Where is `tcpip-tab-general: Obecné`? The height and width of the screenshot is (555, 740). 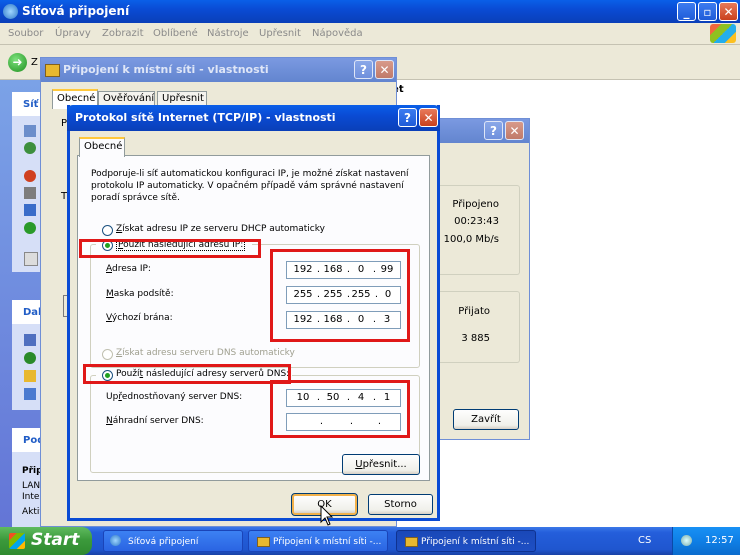 tcpip-tab-general: Obecné is located at coordinates (102, 147).